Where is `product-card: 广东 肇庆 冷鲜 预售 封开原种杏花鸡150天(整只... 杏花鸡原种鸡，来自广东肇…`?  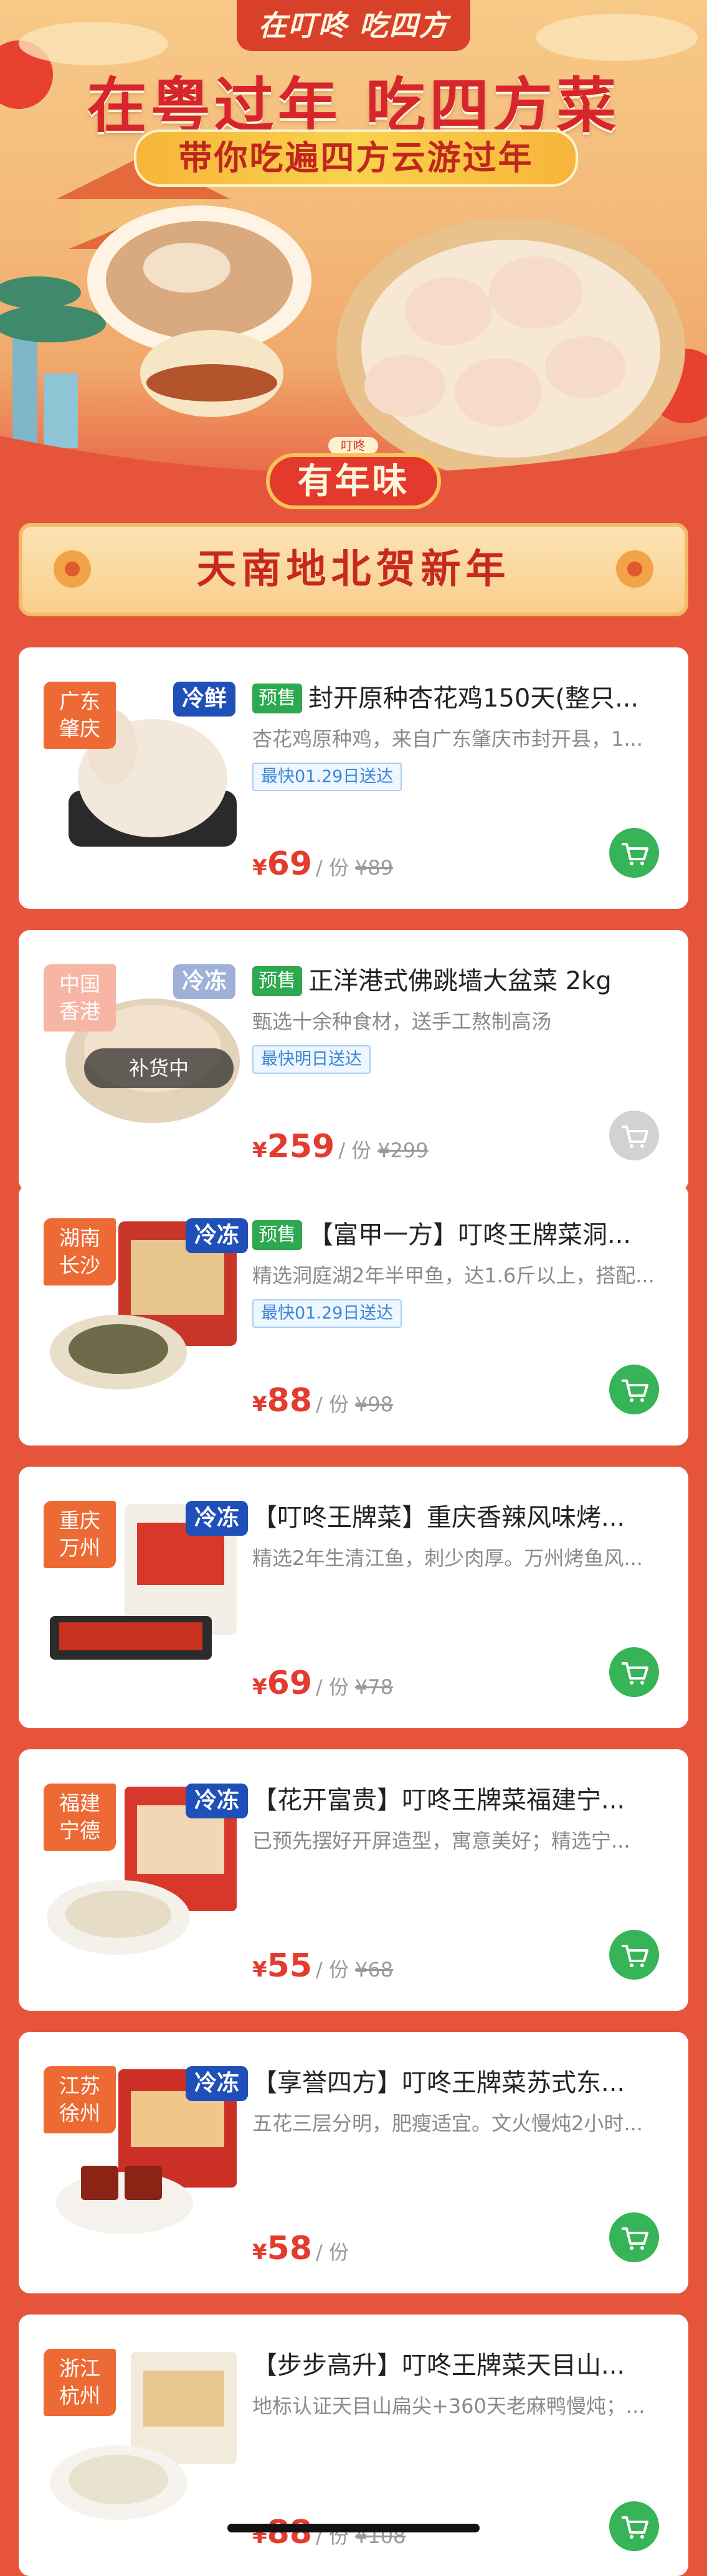
product-card: 广东 肇庆 冷鲜 预售 封开原种杏花鸡150天(整只... 杏花鸡原种鸡，来自广东肇… is located at coordinates (353, 778).